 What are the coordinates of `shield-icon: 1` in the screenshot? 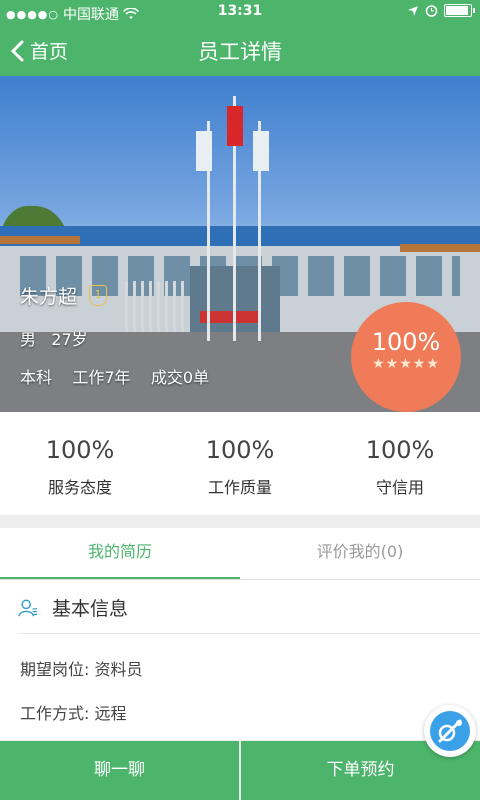 It's located at (98, 295).